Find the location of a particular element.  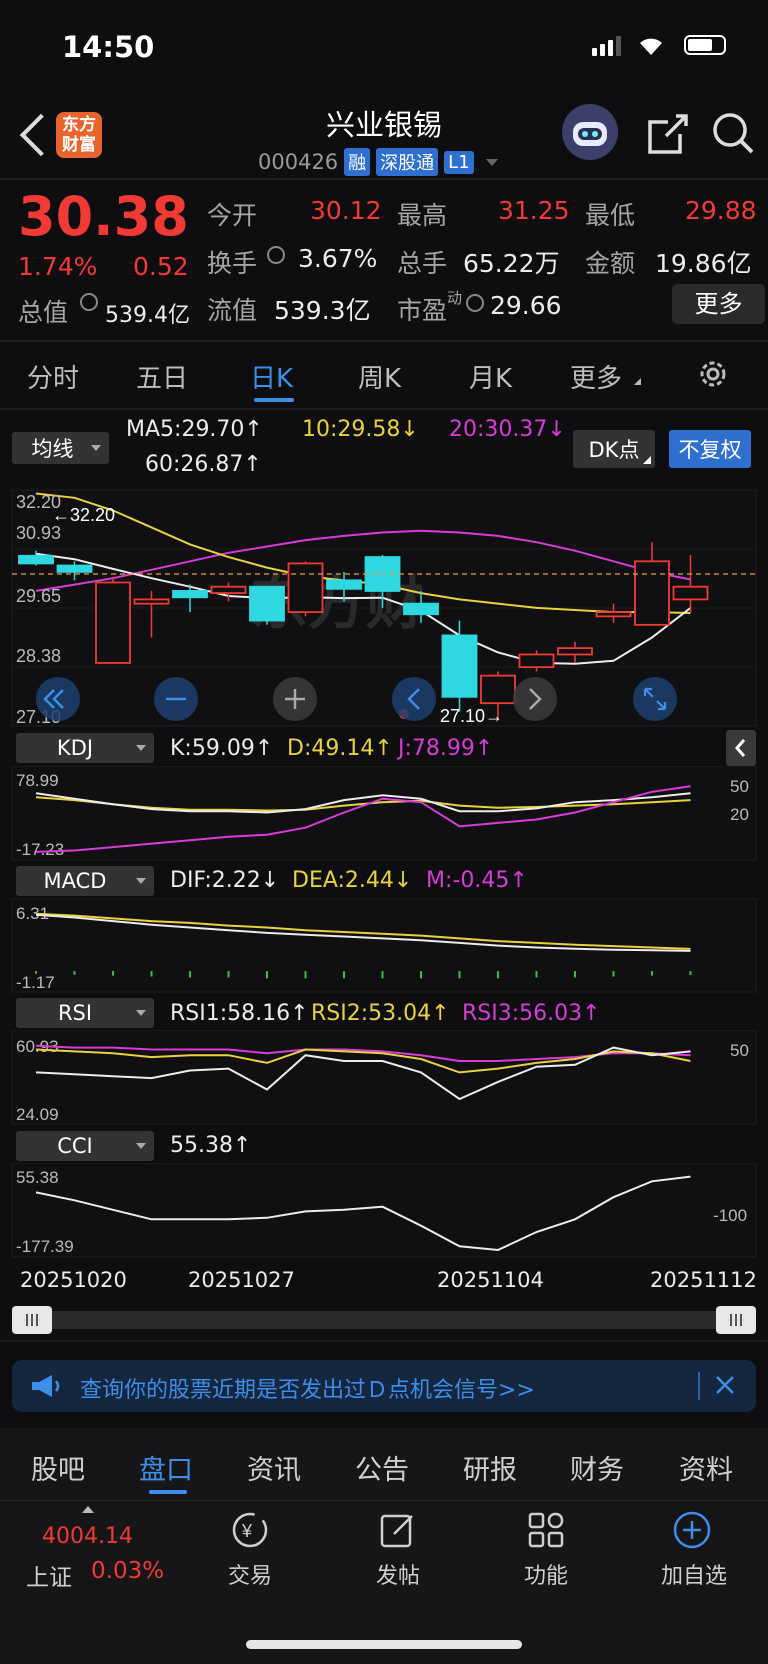

banner-text: 查询你的股票近期是否发出过Ｄ点机会信号>> is located at coordinates (307, 1388).